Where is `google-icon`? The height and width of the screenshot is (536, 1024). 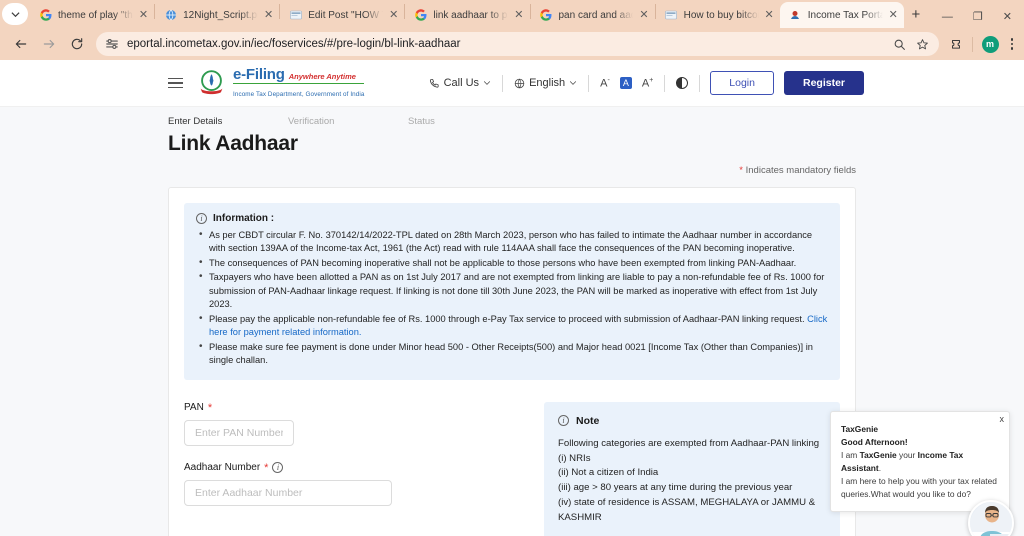 google-icon is located at coordinates (420, 15).